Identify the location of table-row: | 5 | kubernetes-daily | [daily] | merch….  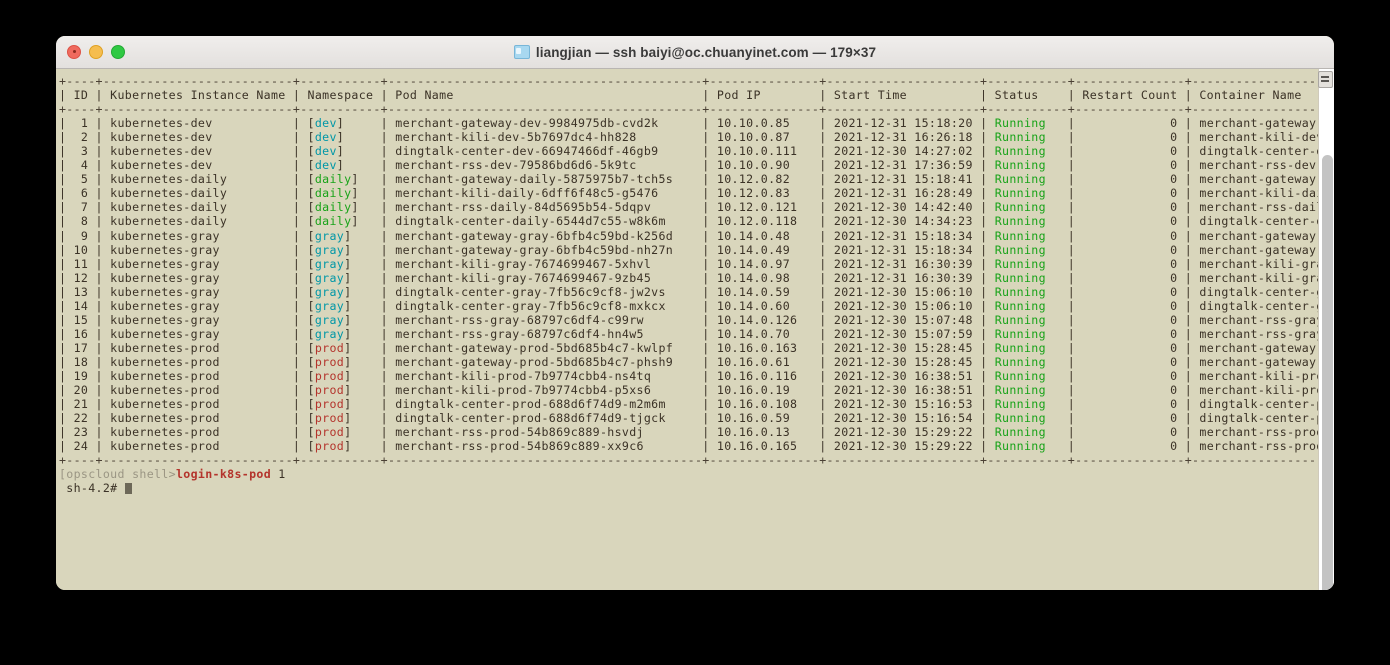
(696, 179).